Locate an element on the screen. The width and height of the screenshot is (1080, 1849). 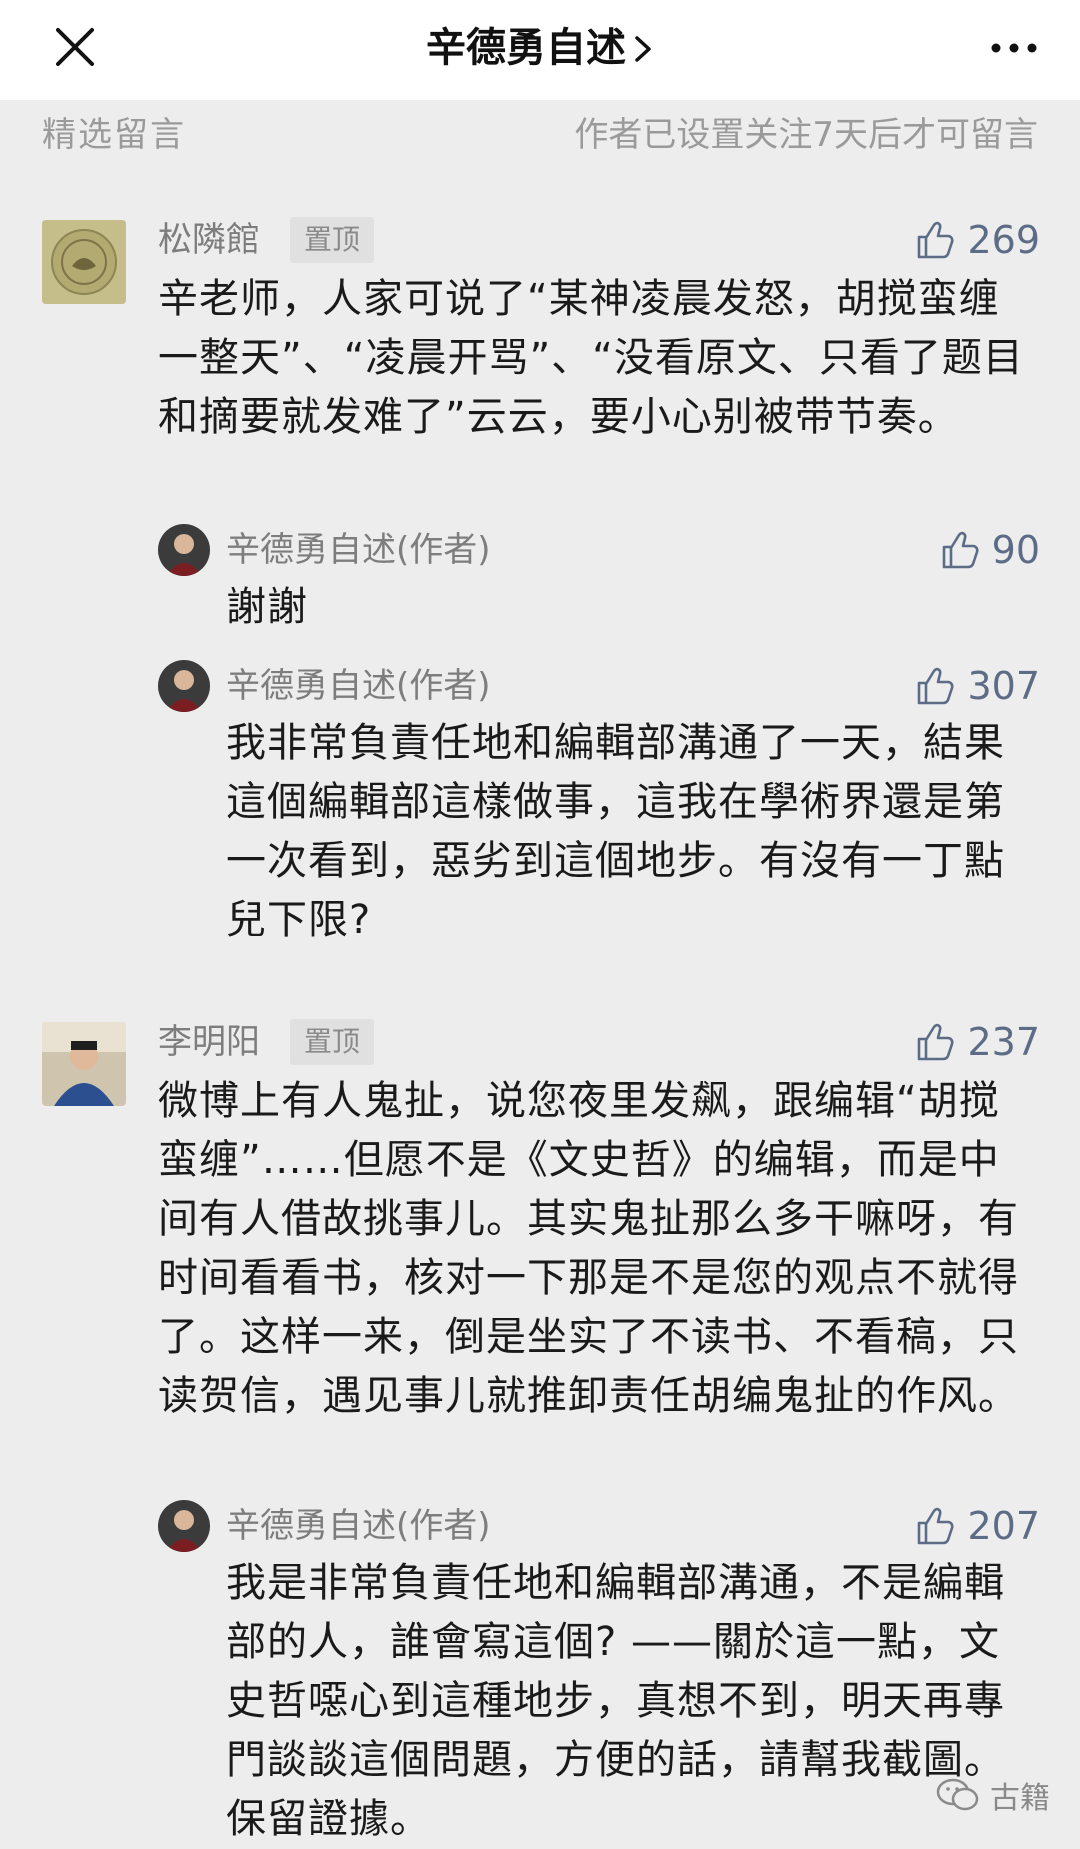
watermark: 古籍 is located at coordinates (993, 1795).